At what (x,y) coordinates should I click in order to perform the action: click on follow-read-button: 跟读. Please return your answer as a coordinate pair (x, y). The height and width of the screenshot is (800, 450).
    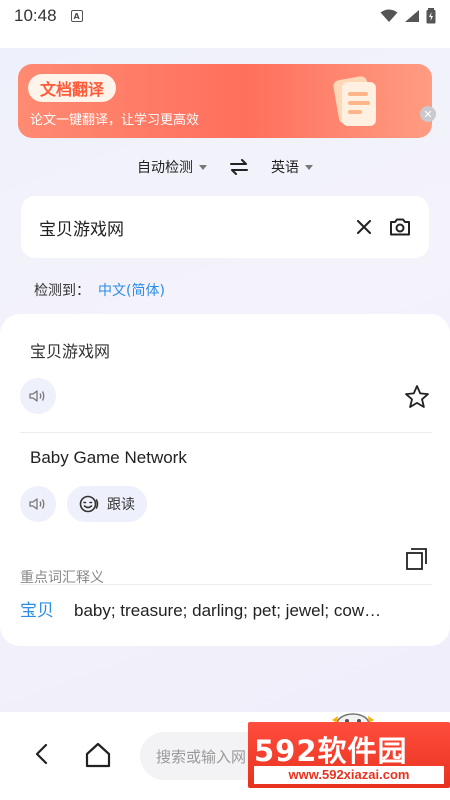
    Looking at the image, I should click on (107, 504).